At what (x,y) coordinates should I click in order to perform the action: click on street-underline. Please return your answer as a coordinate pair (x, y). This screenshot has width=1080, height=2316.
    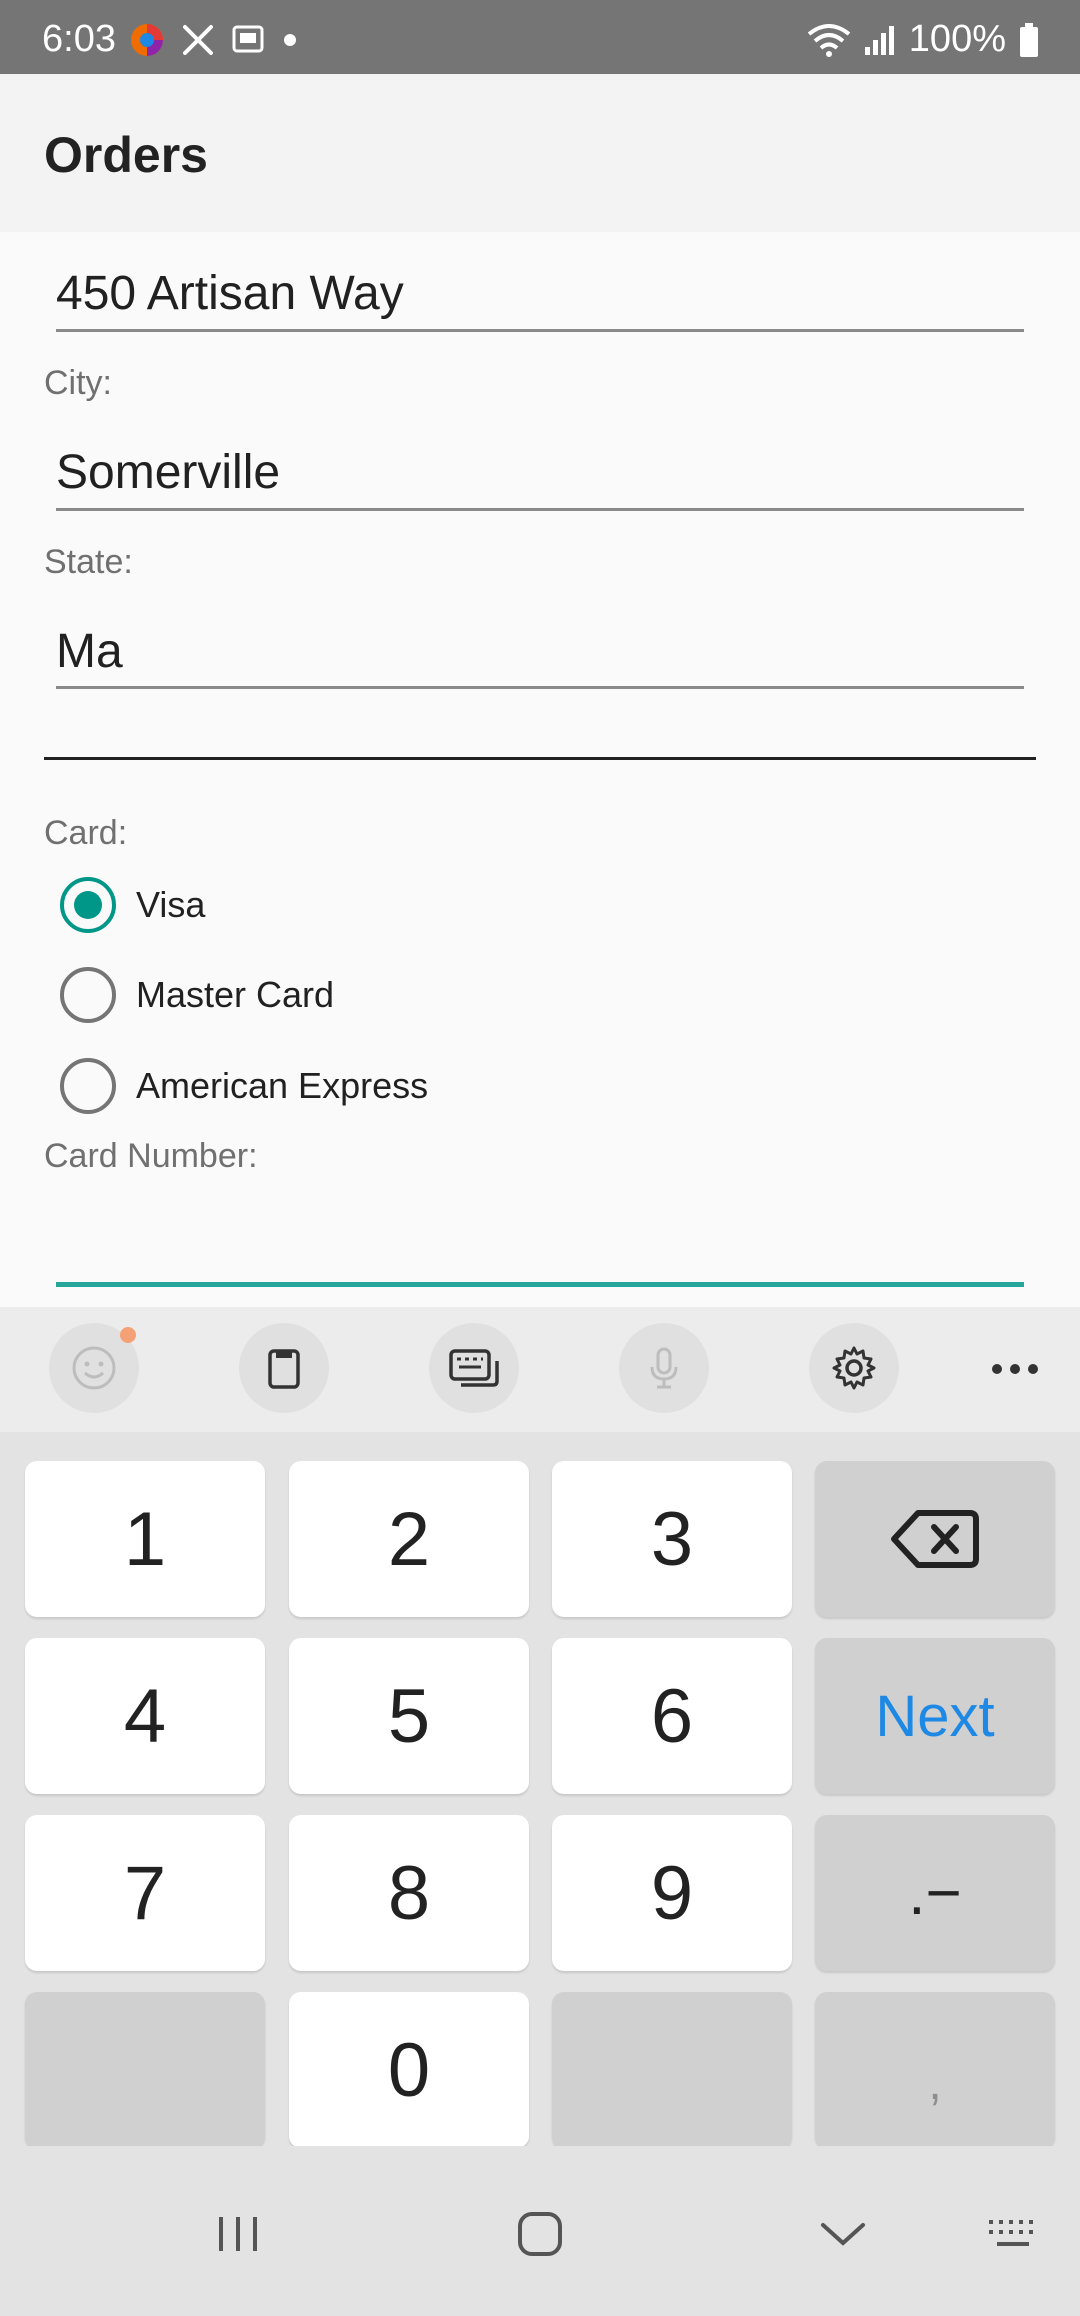
    Looking at the image, I should click on (540, 330).